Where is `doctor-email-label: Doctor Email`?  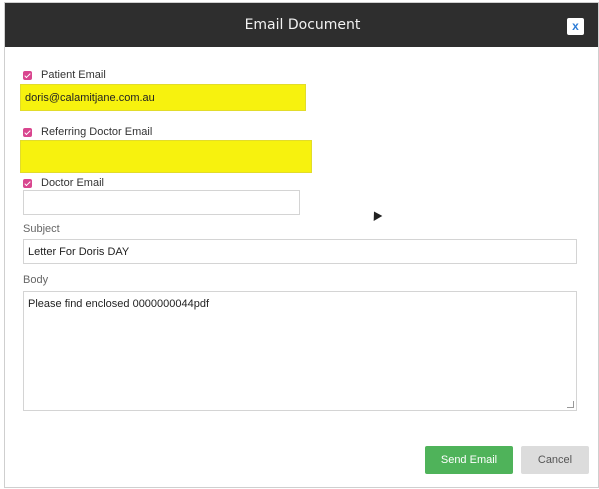
doctor-email-label: Doctor Email is located at coordinates (72, 183).